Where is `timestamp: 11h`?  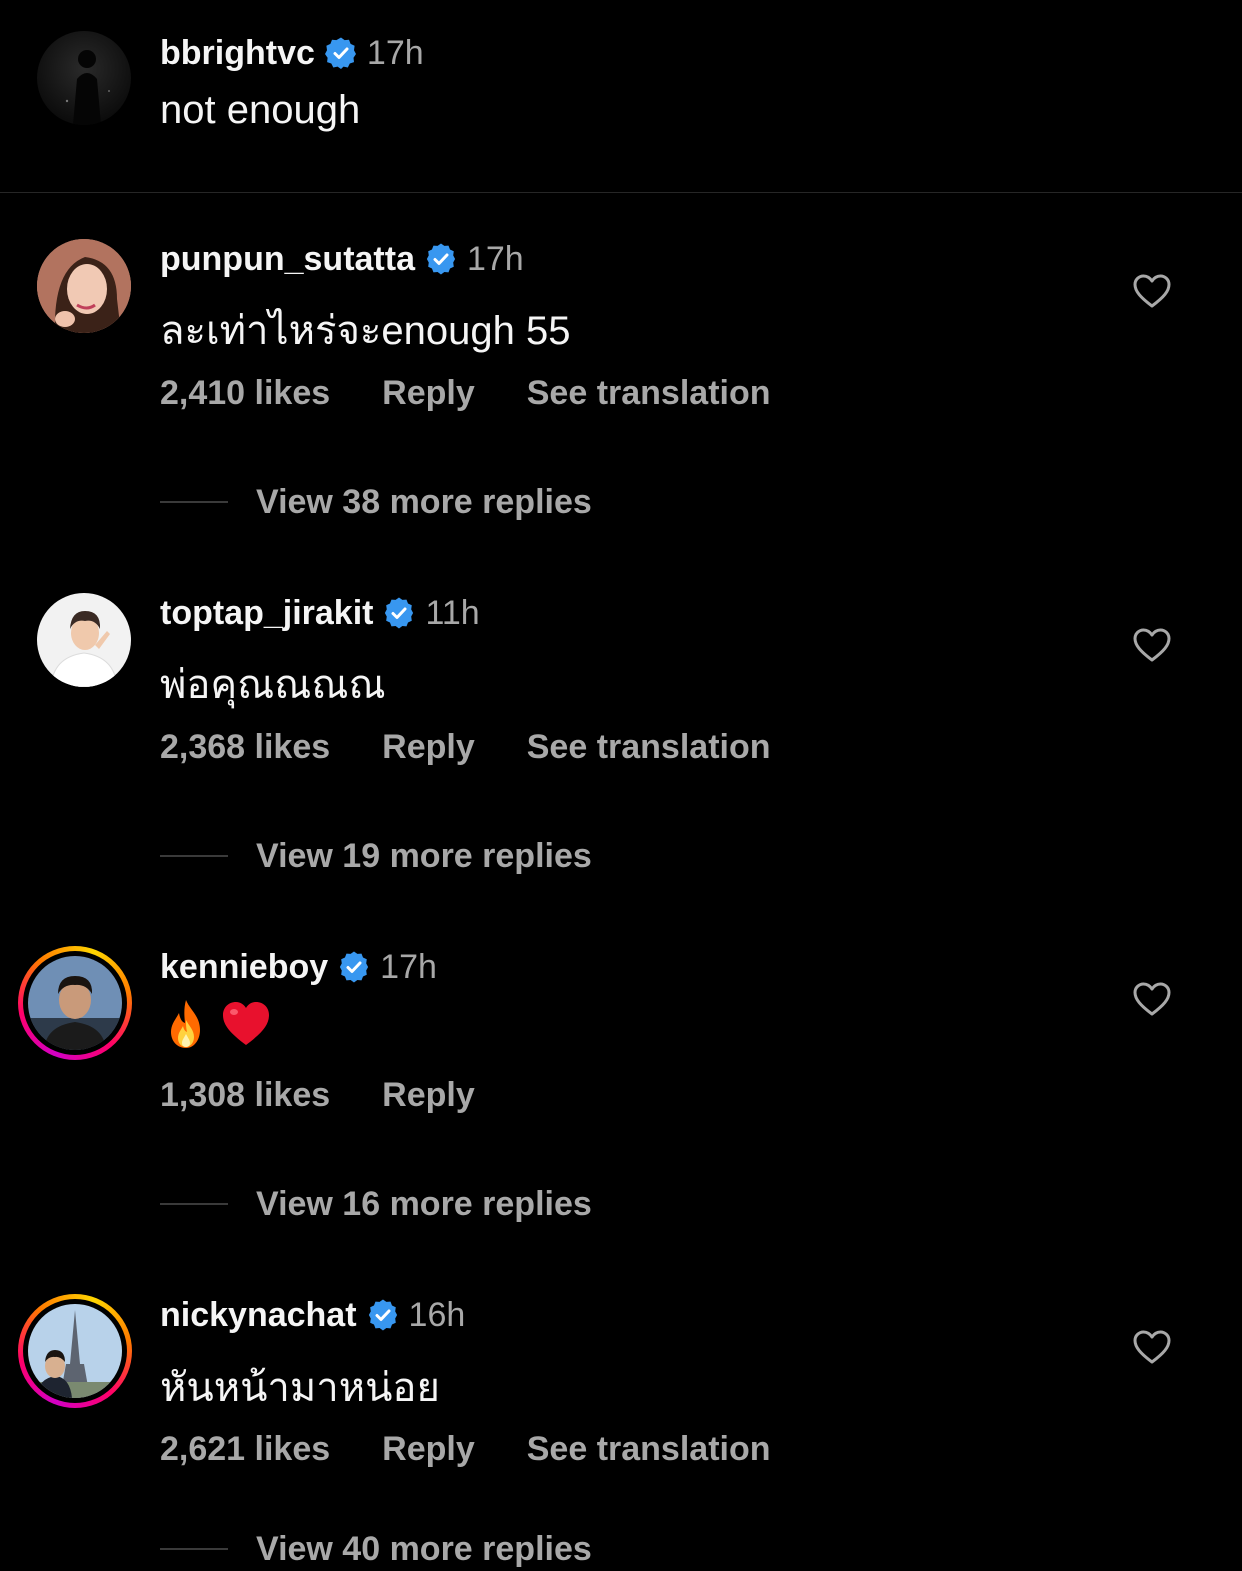
timestamp: 11h is located at coordinates (452, 612).